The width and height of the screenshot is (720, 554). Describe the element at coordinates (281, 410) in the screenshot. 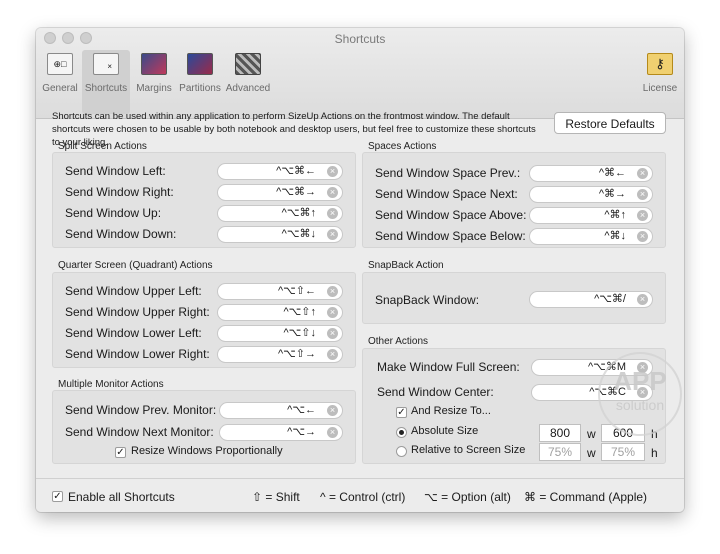

I see `shortcut-field: ^⌥← ×` at that location.